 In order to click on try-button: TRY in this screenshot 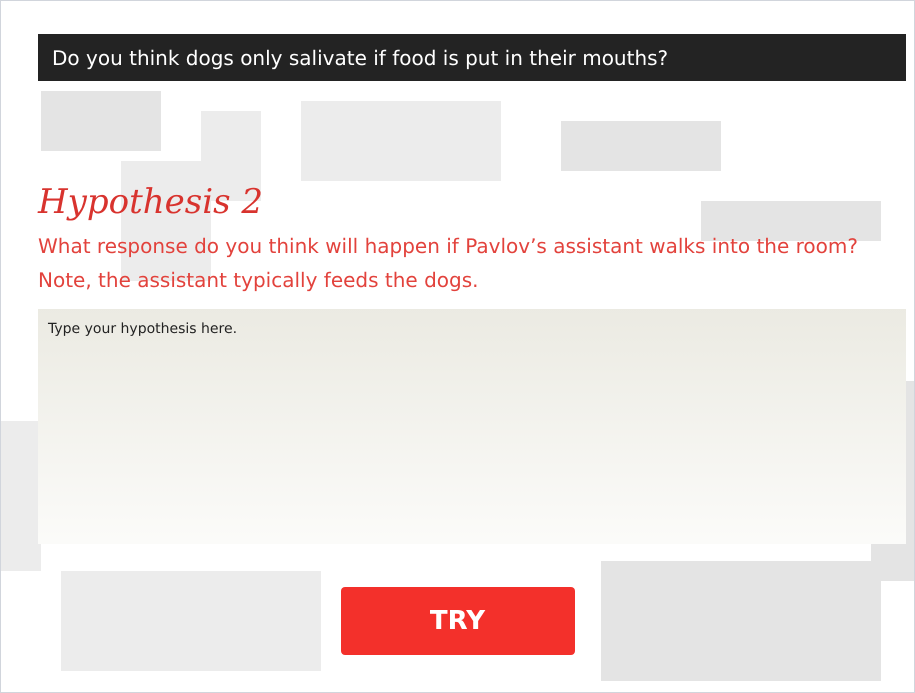, I will do `click(457, 621)`.